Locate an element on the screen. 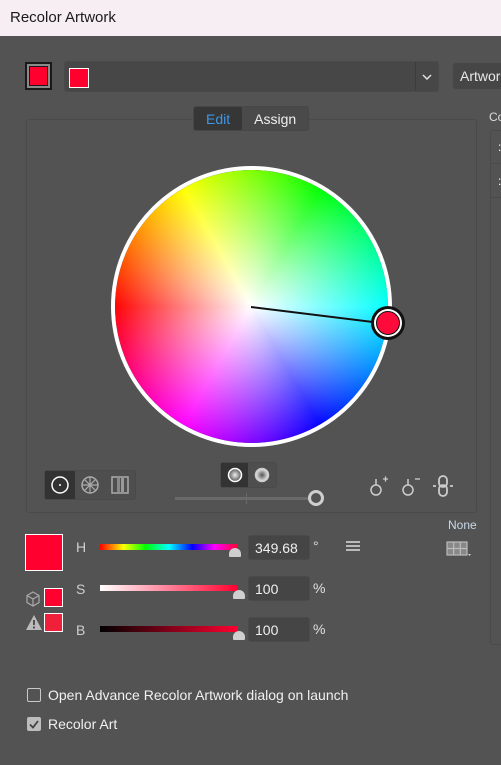 This screenshot has width=501, height=765. hue-label: H is located at coordinates (81, 547).